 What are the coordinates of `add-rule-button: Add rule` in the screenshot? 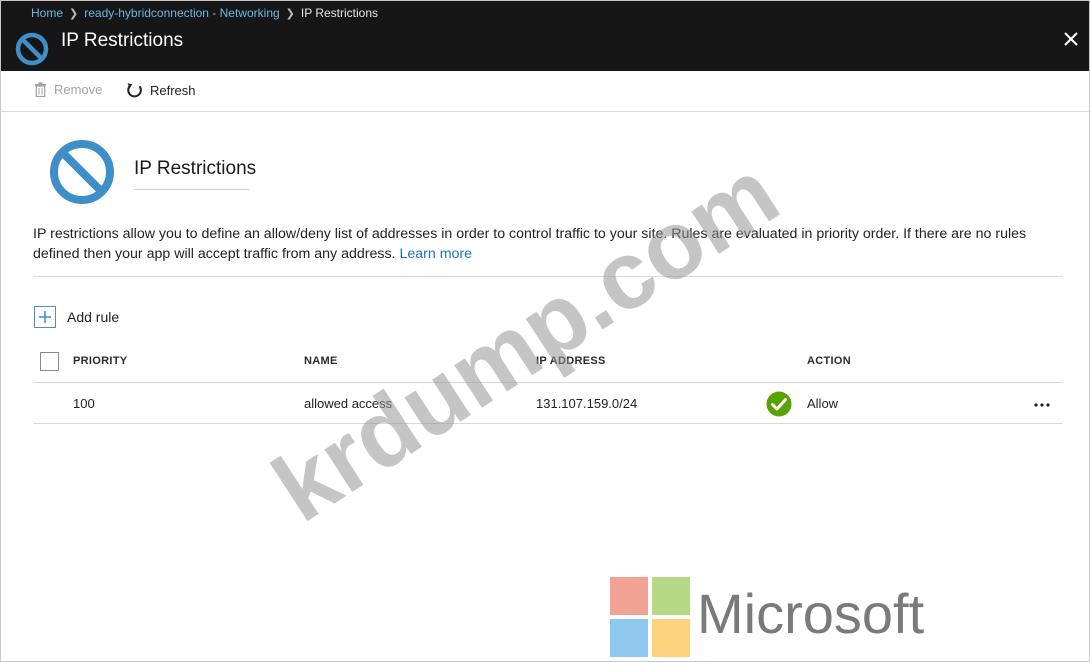 It's located at (76, 317).